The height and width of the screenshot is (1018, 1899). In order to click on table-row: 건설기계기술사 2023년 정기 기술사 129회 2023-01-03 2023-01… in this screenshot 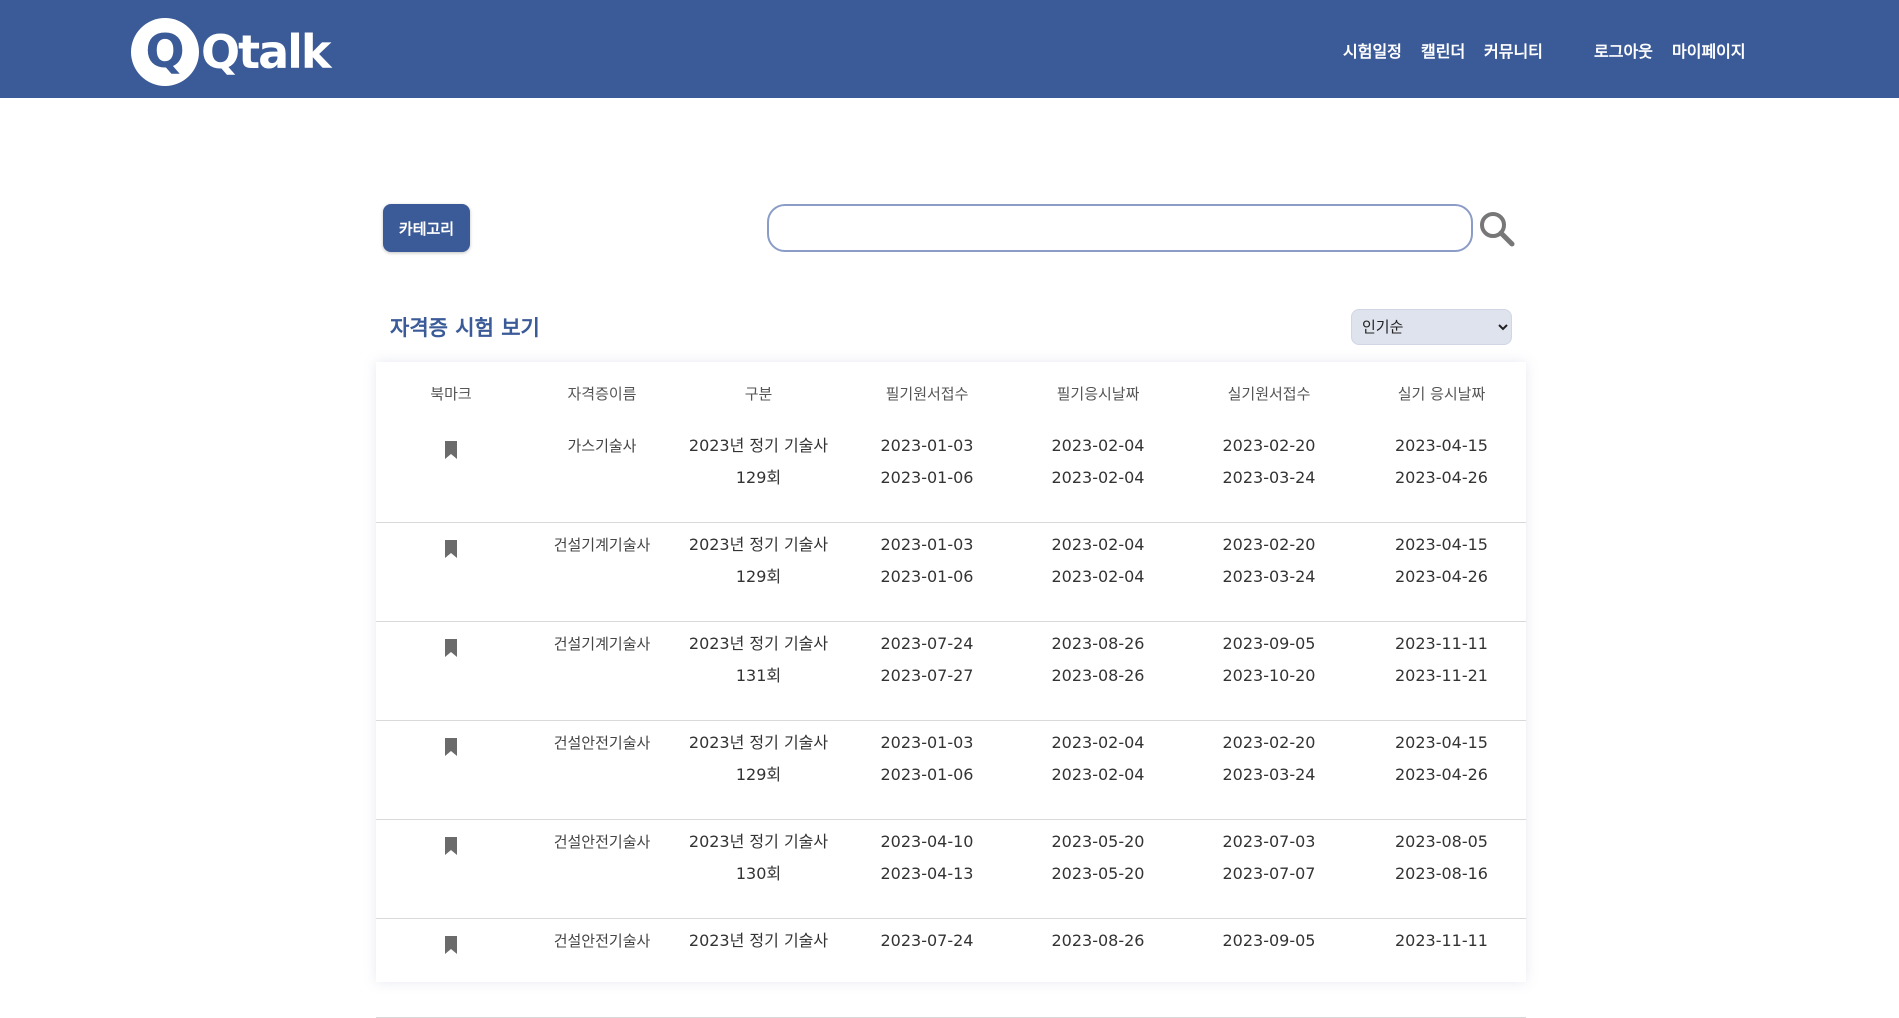, I will do `click(951, 572)`.